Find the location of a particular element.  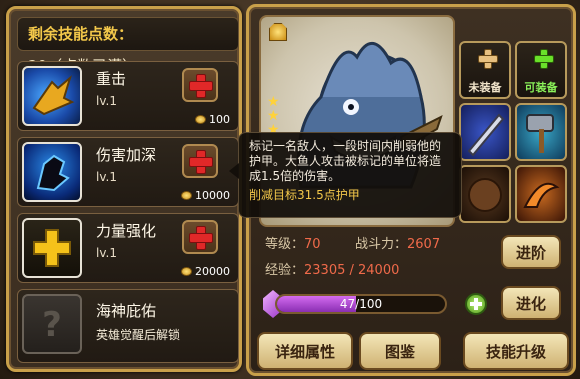

power-label: 战斗力： is located at coordinates (381, 244).